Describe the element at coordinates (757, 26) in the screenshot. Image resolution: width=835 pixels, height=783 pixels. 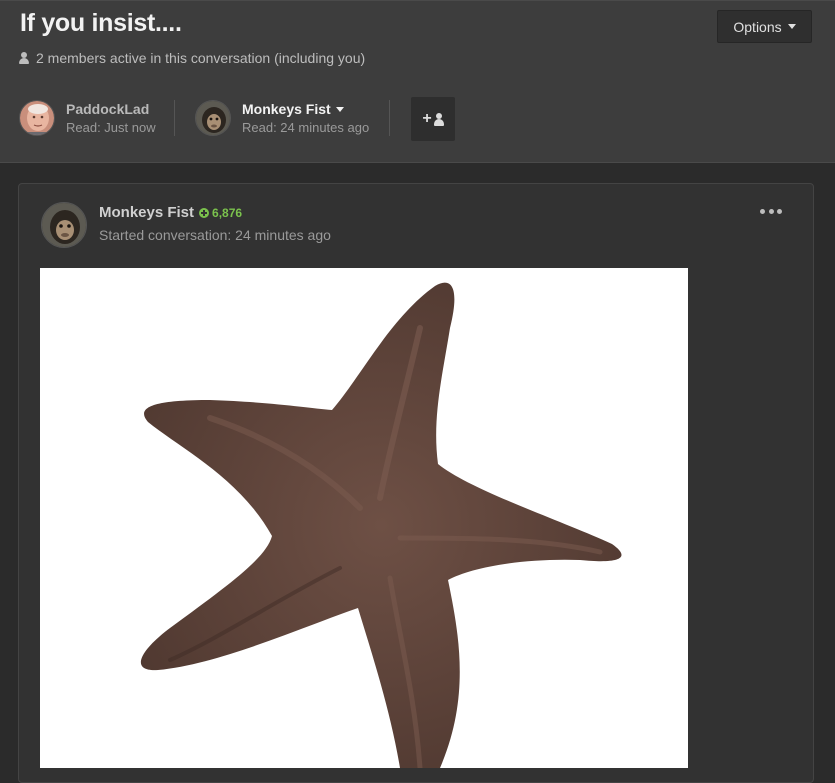
I see `options-label: Options` at that location.